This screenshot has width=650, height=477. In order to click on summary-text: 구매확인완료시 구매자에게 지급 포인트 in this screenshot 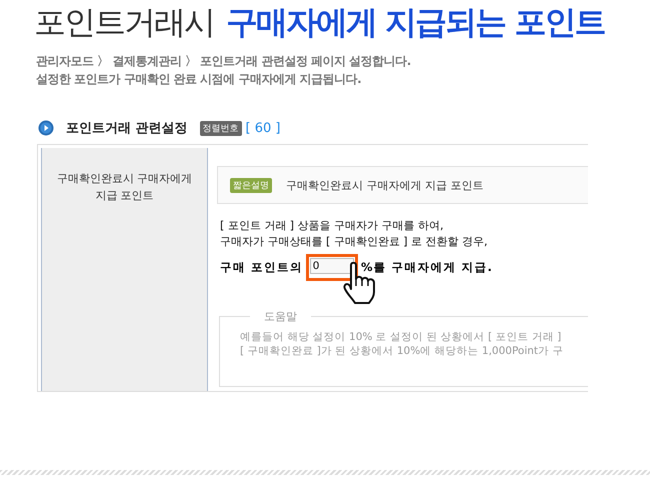, I will do `click(385, 185)`.